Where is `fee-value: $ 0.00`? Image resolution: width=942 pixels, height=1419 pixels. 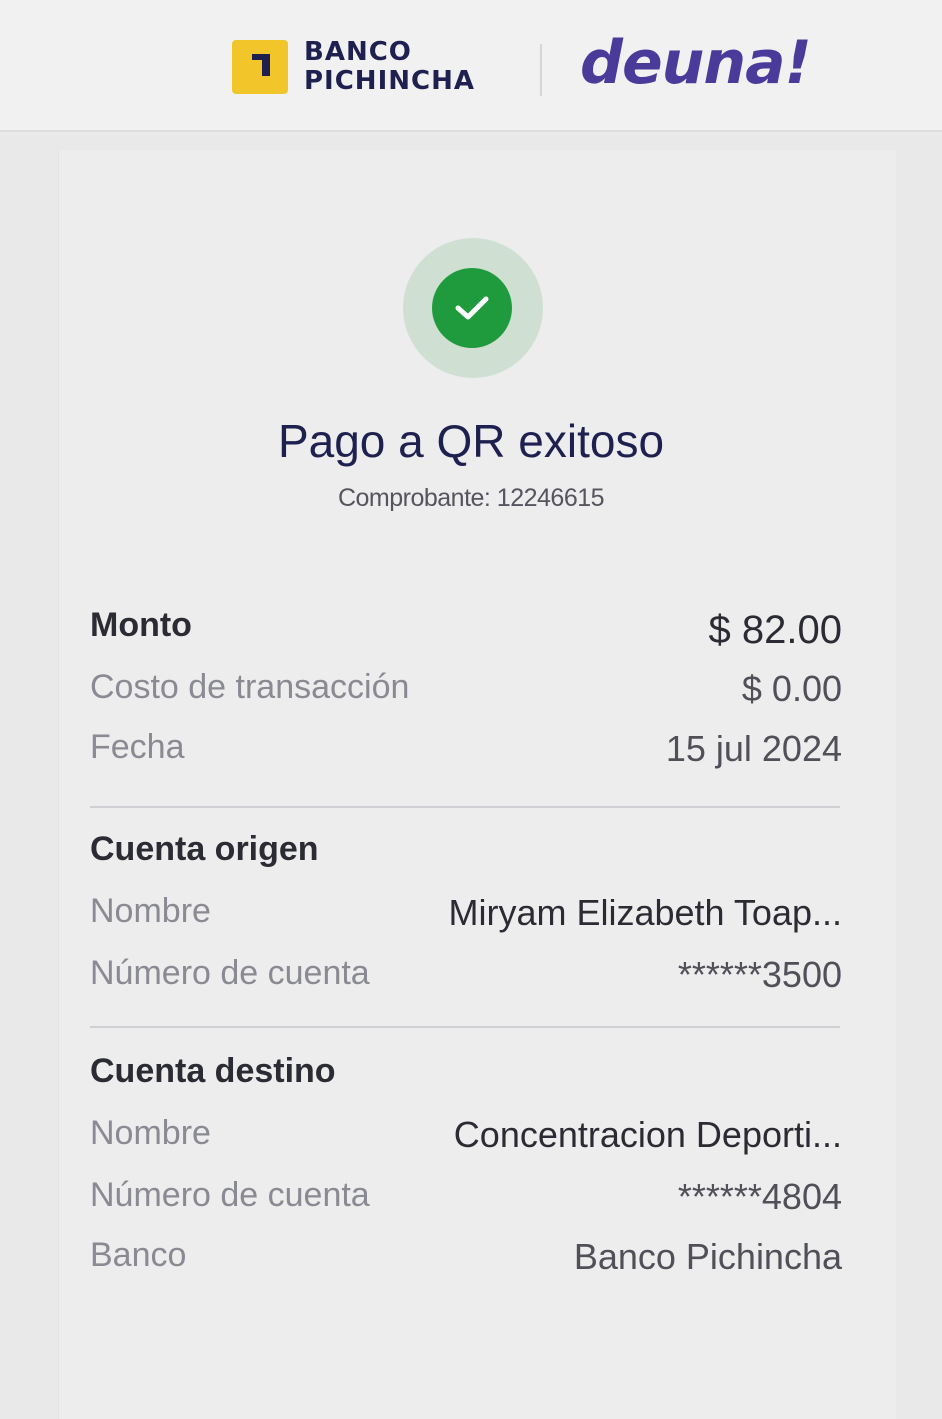
fee-value: $ 0.00 is located at coordinates (791, 688).